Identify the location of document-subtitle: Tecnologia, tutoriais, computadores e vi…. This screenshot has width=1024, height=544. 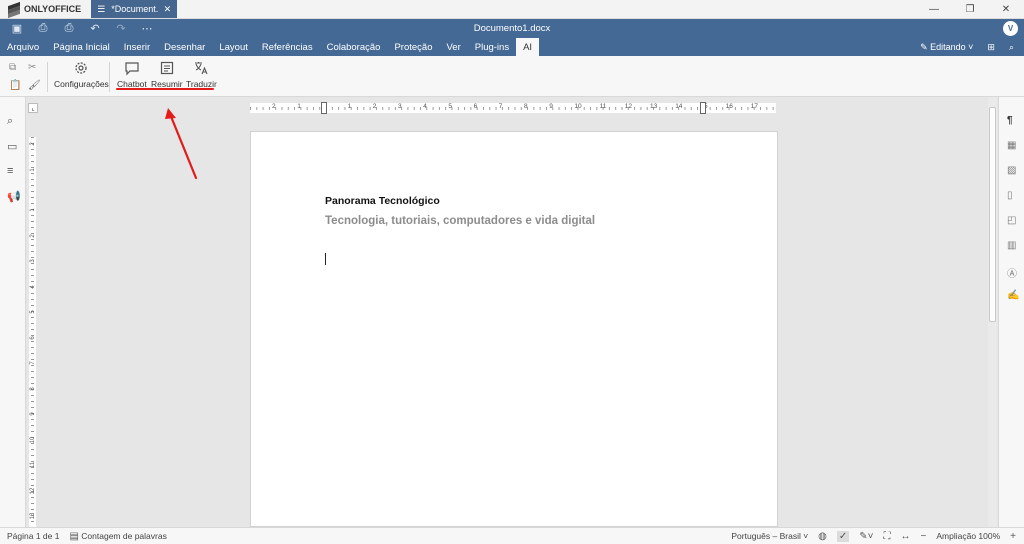
(460, 221).